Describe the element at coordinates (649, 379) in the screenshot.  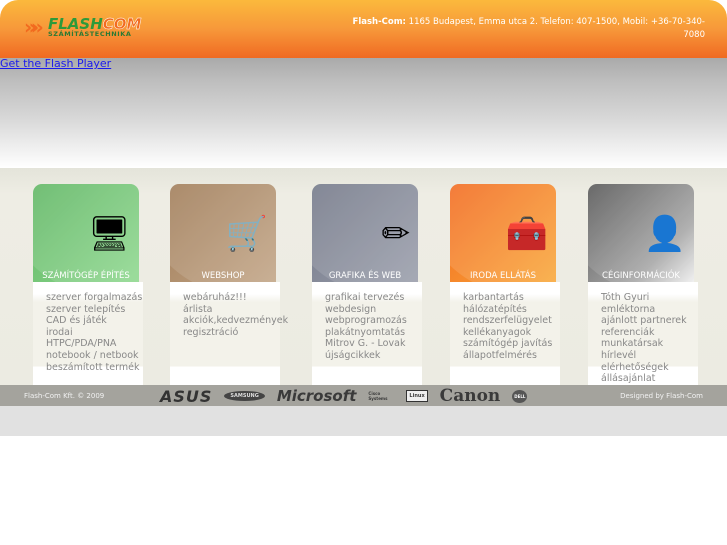
I see `card-link: állásajánlat` at that location.